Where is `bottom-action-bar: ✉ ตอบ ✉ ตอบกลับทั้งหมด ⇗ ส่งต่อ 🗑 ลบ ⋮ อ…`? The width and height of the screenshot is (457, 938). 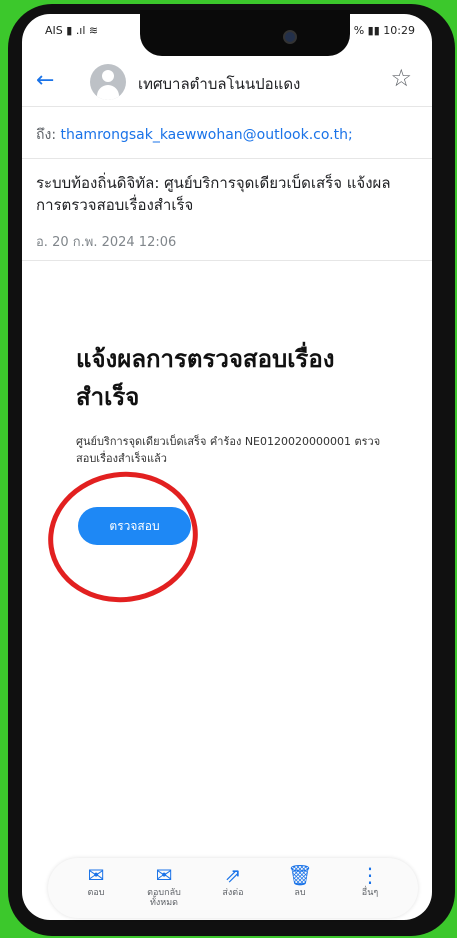 bottom-action-bar: ✉ ตอบ ✉ ตอบกลับทั้งหมด ⇗ ส่งต่อ 🗑 ลบ ⋮ อ… is located at coordinates (233, 888).